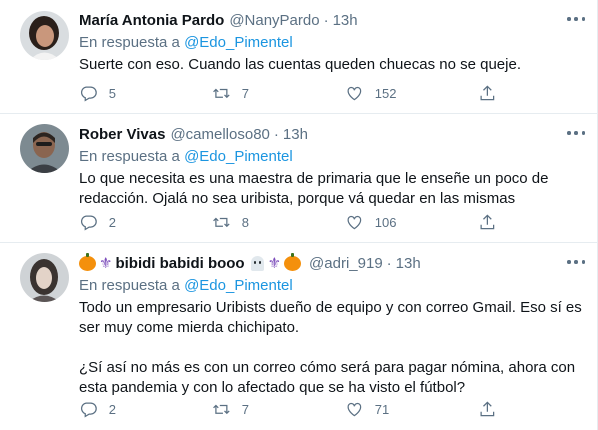 The width and height of the screenshot is (598, 430). What do you see at coordinates (332, 20) in the screenshot?
I see `tweet-header: María Antonia Pardo @NanyPardo · 13h` at bounding box center [332, 20].